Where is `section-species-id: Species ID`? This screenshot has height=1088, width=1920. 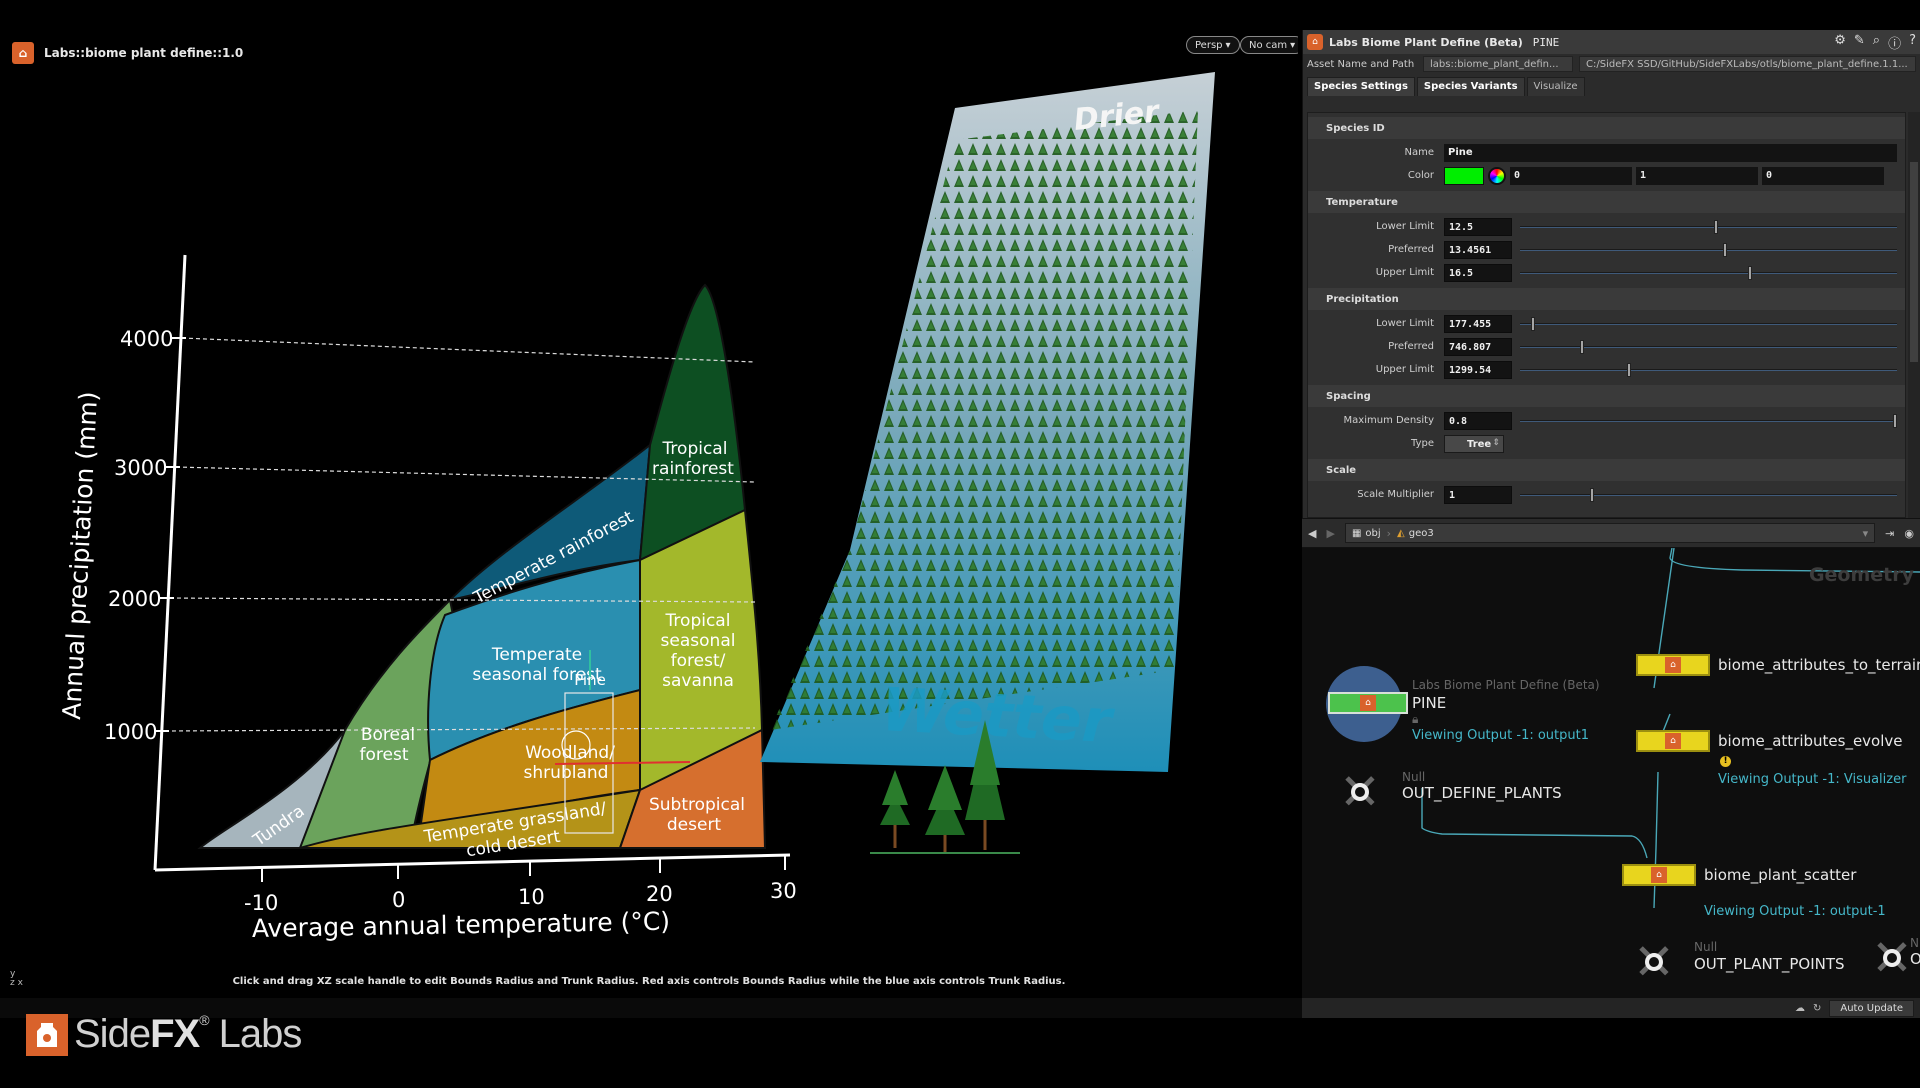
section-species-id: Species ID is located at coordinates (1606, 128).